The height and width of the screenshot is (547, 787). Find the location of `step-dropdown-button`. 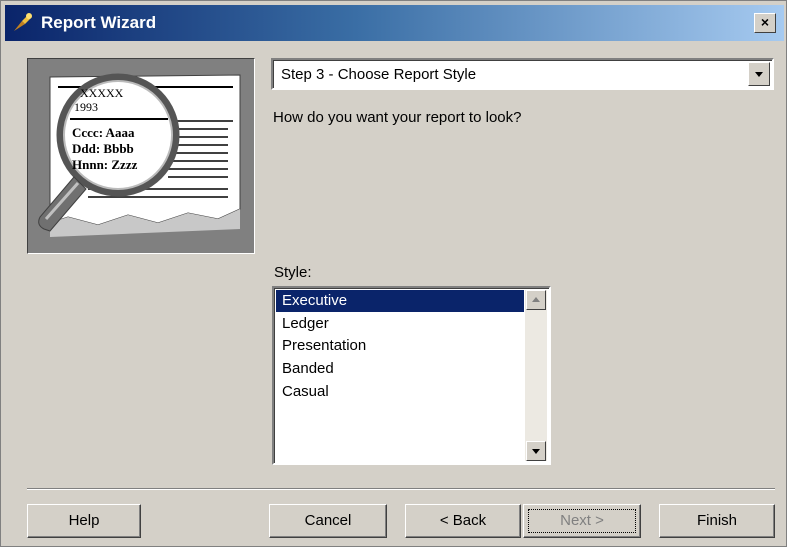

step-dropdown-button is located at coordinates (759, 74).